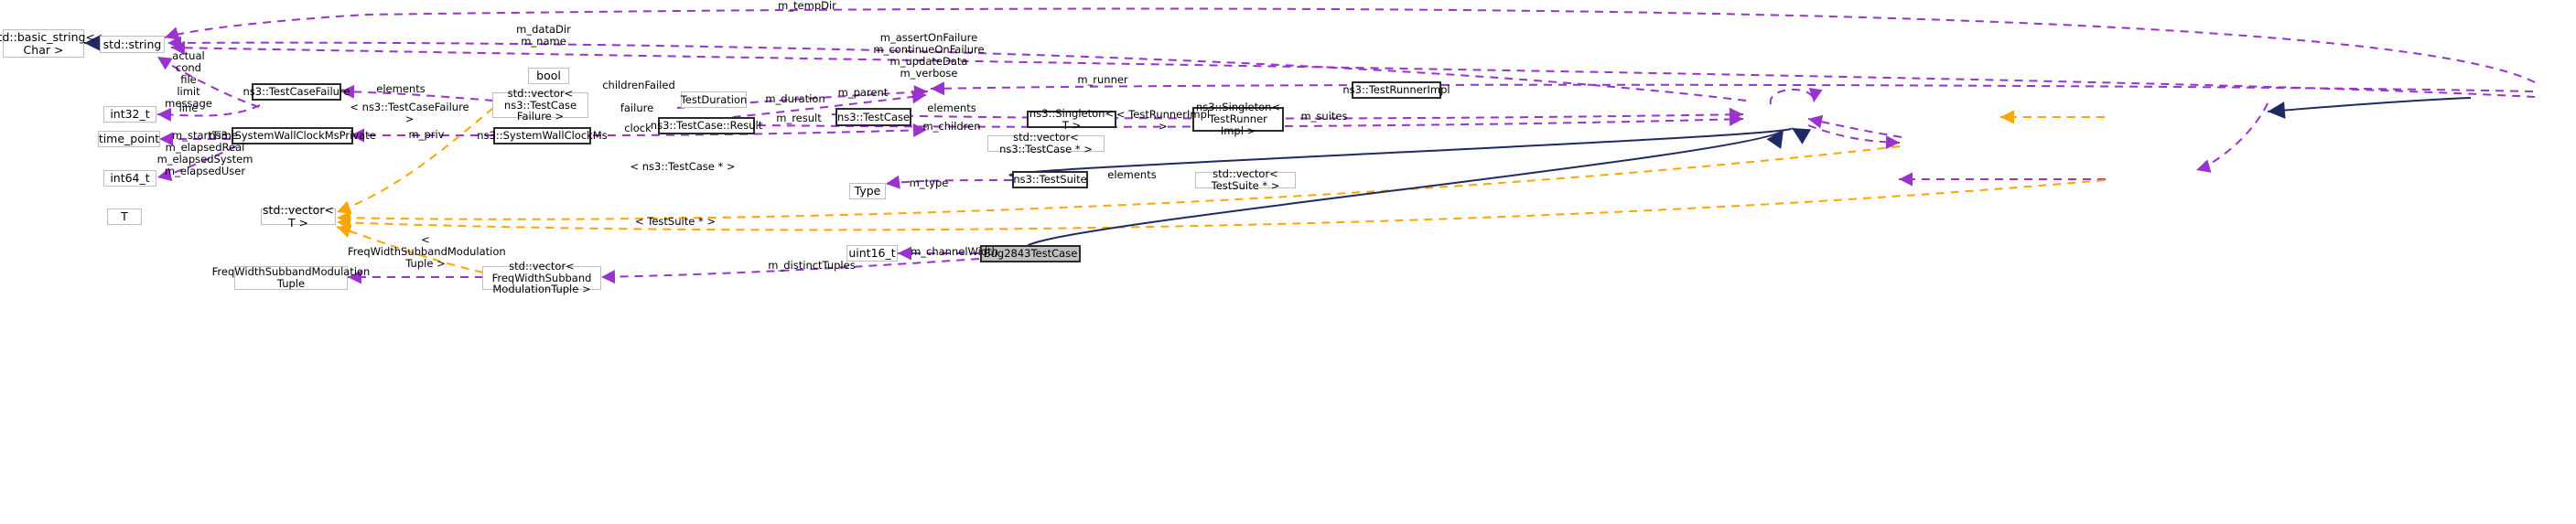  I want to click on node-ns3-testsuite: ns3::TestSuite, so click(1050, 179).